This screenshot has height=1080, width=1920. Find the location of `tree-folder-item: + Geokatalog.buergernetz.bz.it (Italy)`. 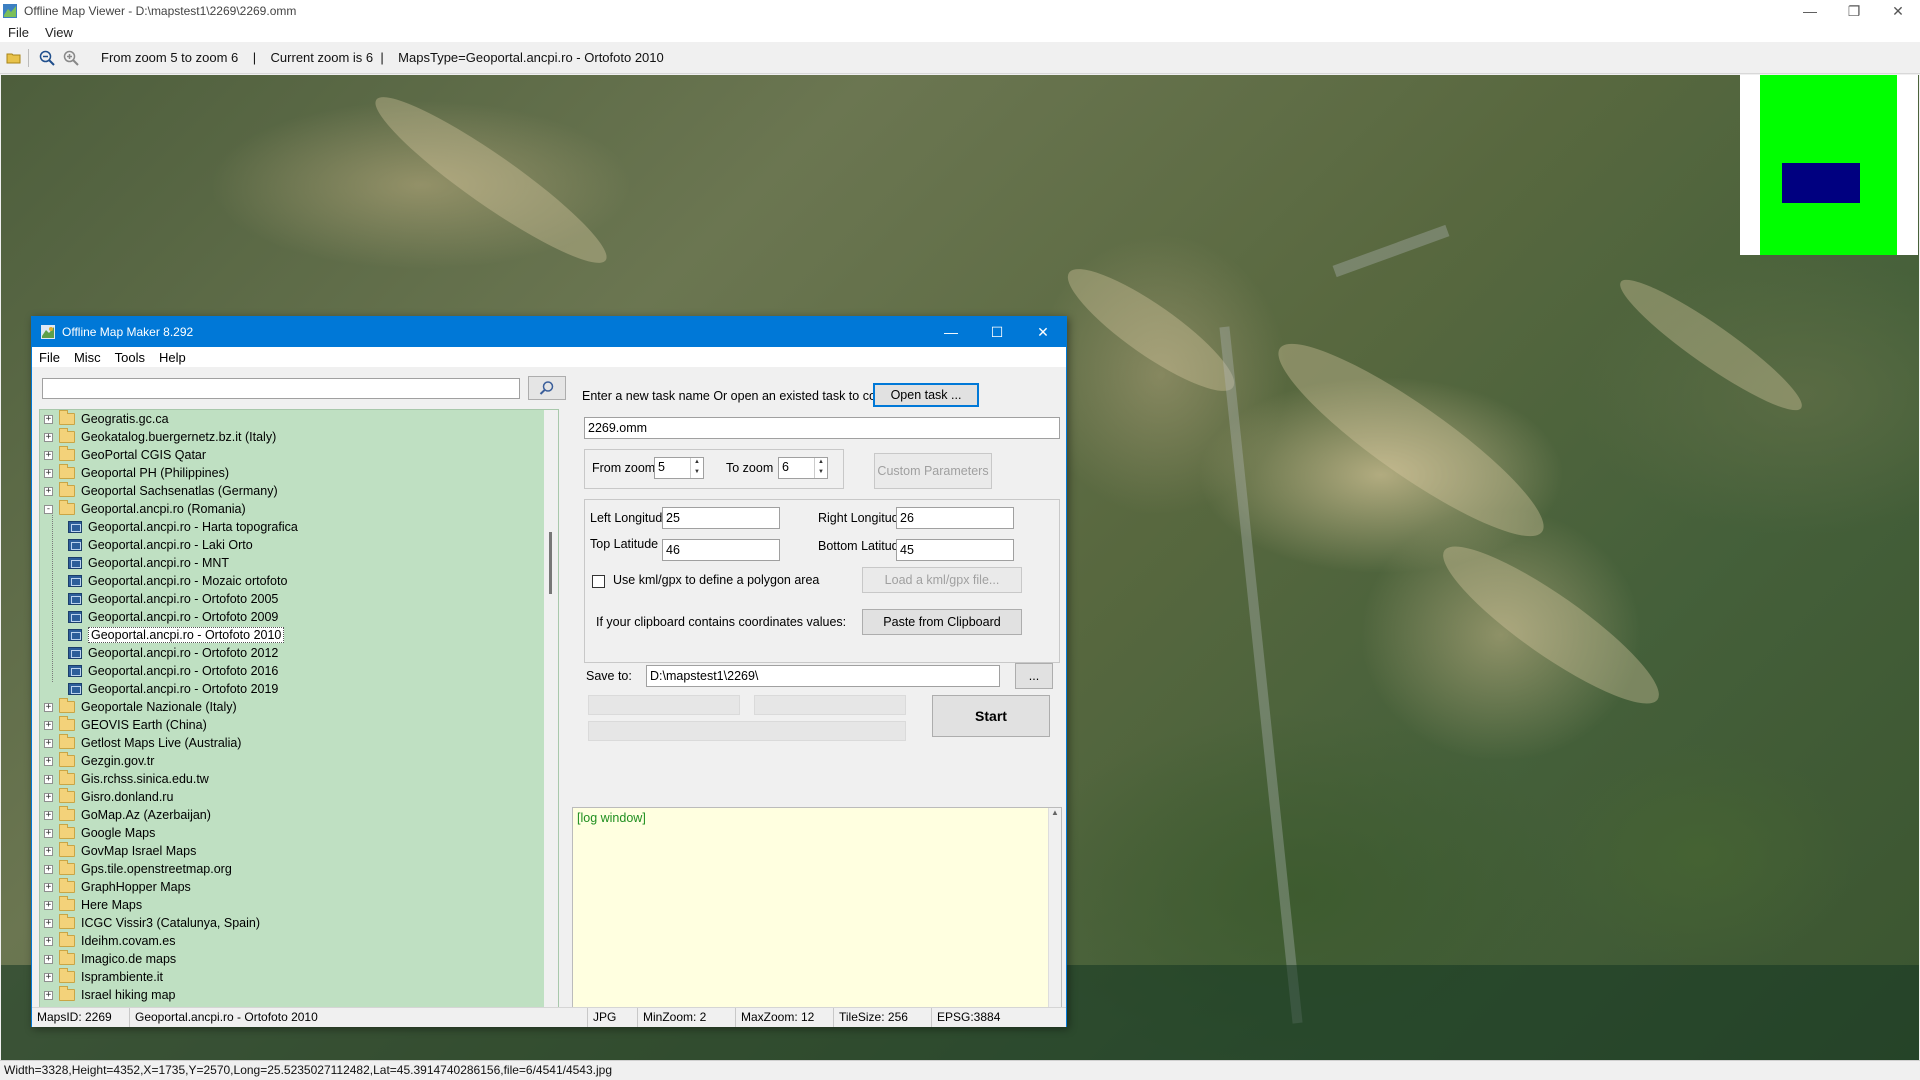

tree-folder-item: + Geokatalog.buergernetz.bz.it (Italy) is located at coordinates (158, 437).